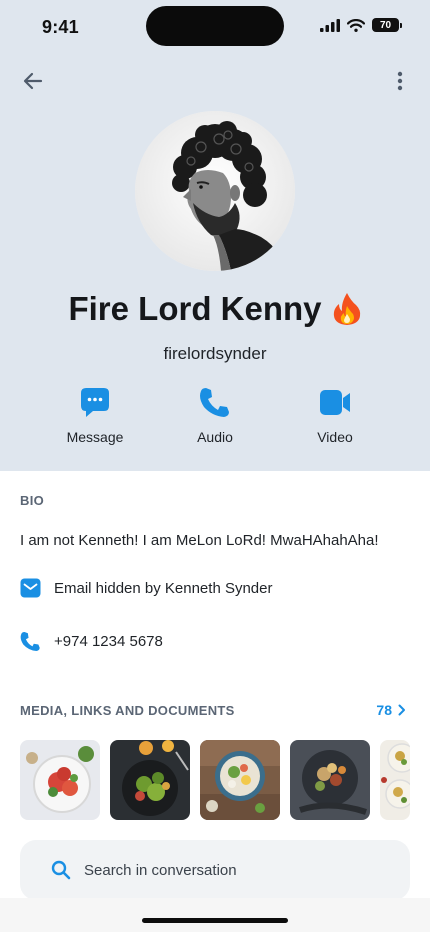  I want to click on mail-icon, so click(30, 588).